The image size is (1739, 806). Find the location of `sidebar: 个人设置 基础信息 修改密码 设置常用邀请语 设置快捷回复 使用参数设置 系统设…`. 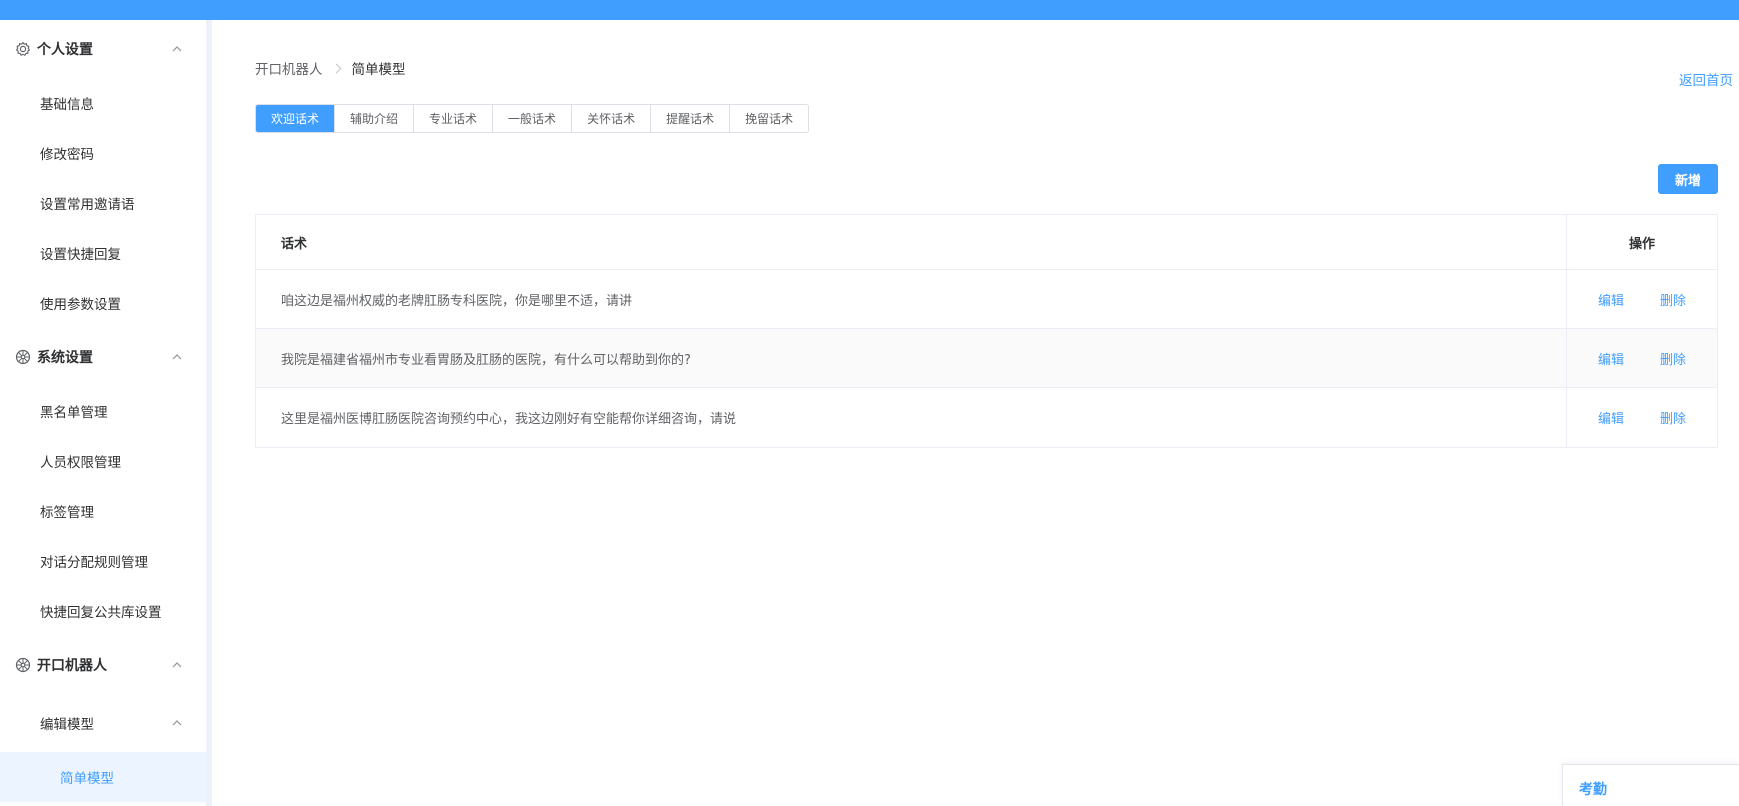

sidebar: 个人设置 基础信息 修改密码 设置常用邀请语 设置快捷回复 使用参数设置 系统设… is located at coordinates (106, 413).